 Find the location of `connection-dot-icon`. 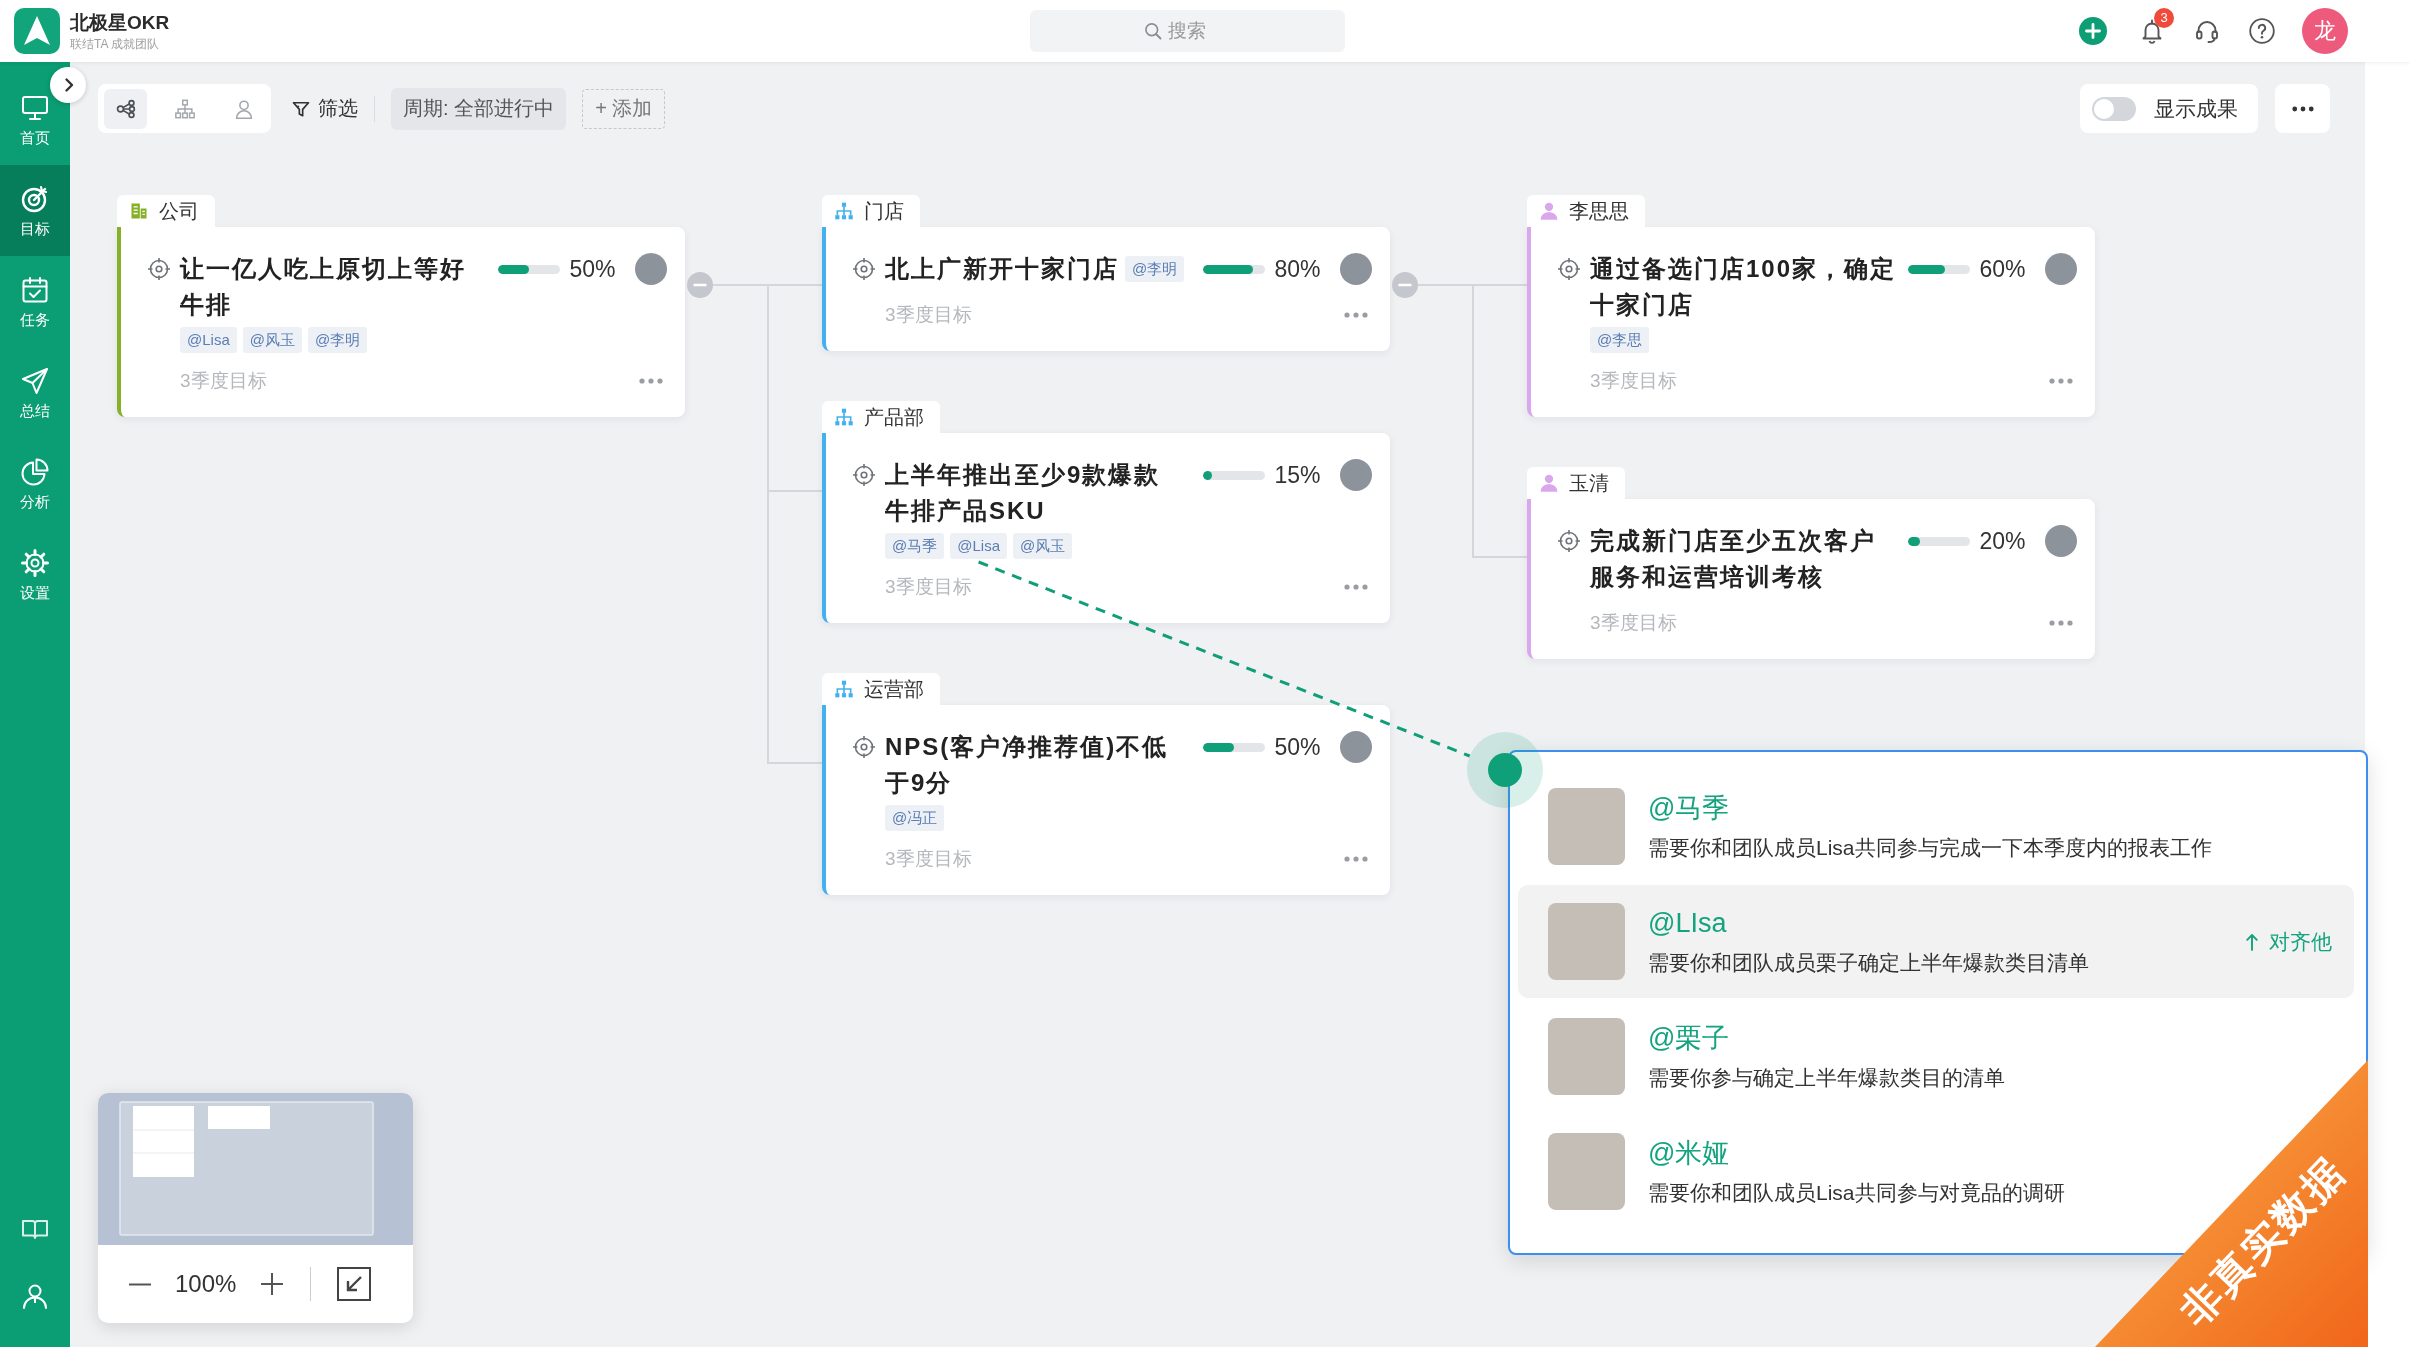

connection-dot-icon is located at coordinates (1505, 770).